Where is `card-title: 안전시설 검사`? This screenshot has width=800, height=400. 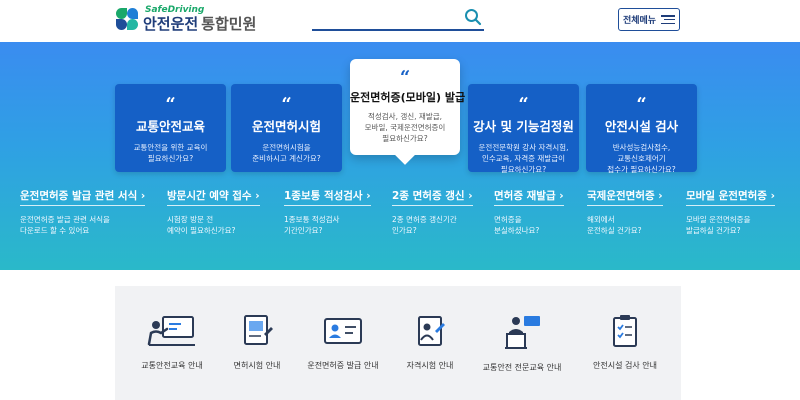
card-title: 안전시설 검사 is located at coordinates (641, 126).